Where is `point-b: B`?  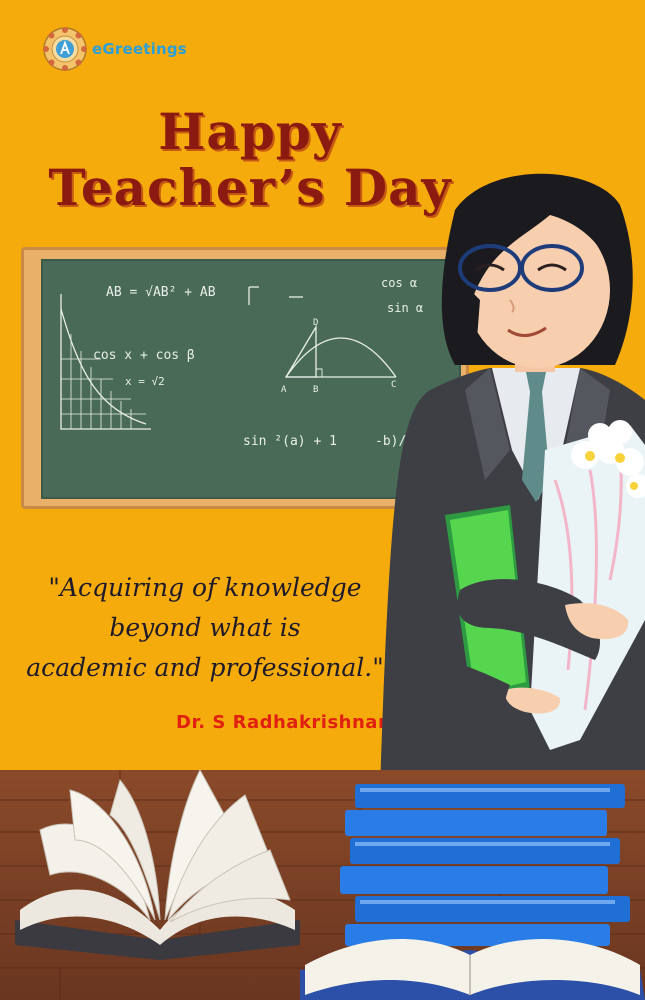
point-b: B is located at coordinates (315, 390).